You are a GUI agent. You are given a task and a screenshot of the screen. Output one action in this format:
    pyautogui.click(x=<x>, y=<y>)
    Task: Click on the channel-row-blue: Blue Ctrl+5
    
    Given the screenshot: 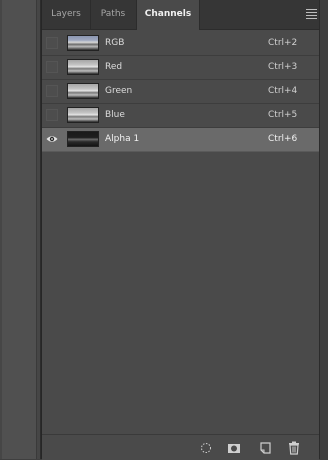 What is the action you would take?
    pyautogui.click(x=180, y=116)
    